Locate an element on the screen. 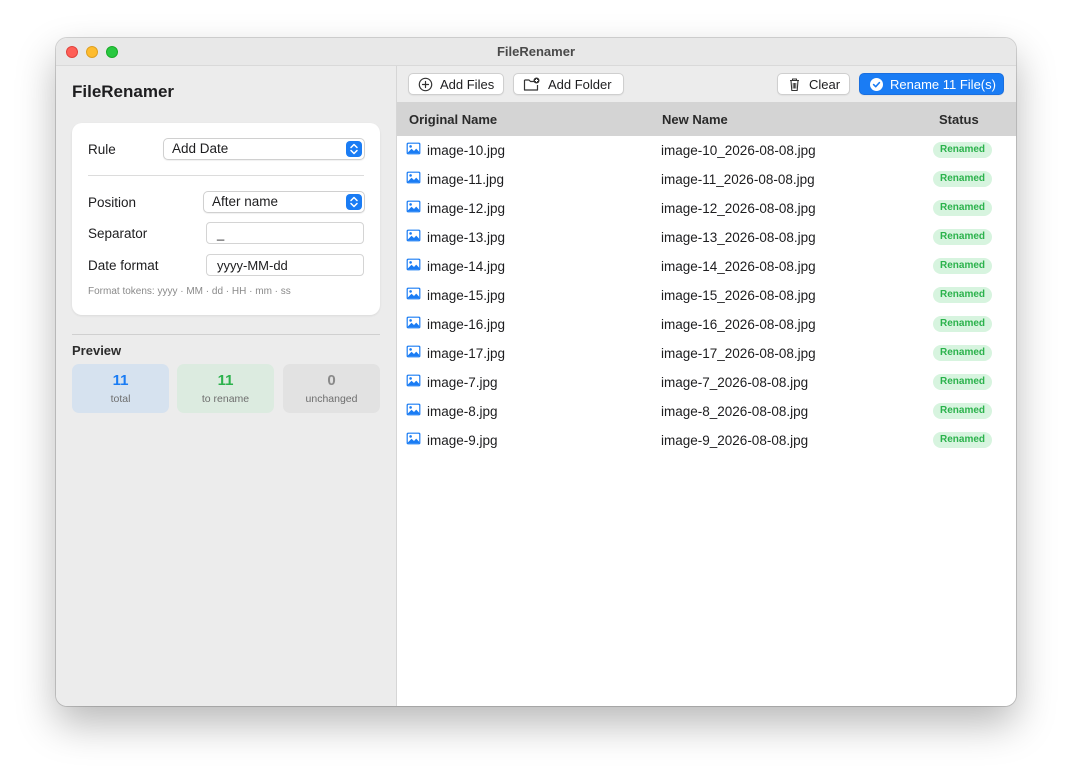 Image resolution: width=1072 pixels, height=780 pixels. position-value: After name is located at coordinates (245, 201).